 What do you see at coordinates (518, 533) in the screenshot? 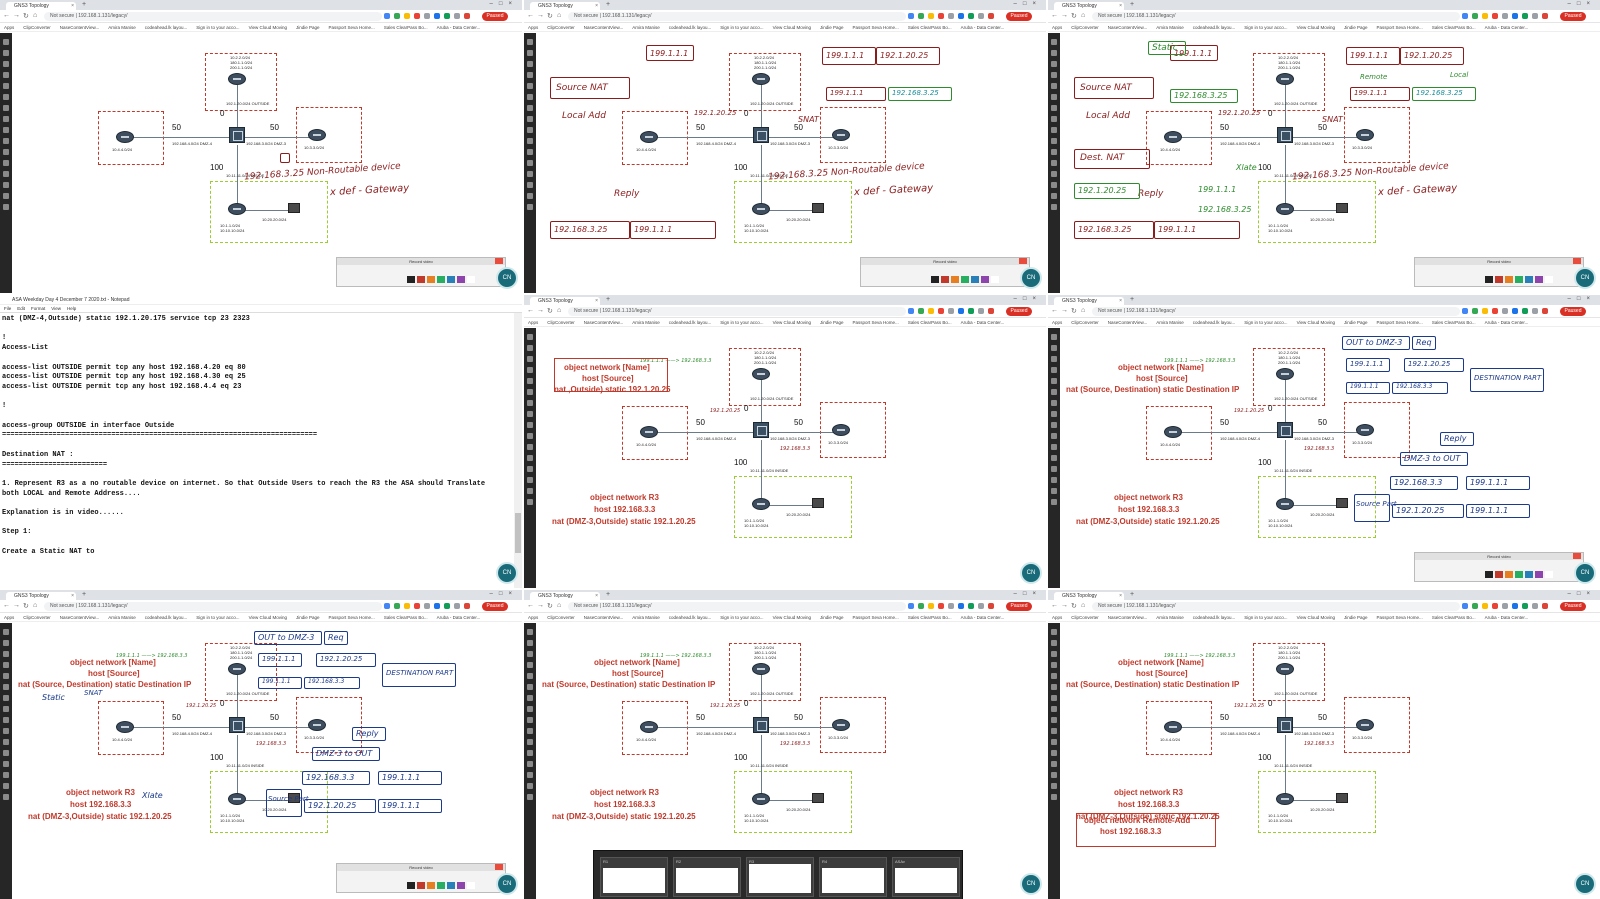
I see `scrollbar-thumb` at bounding box center [518, 533].